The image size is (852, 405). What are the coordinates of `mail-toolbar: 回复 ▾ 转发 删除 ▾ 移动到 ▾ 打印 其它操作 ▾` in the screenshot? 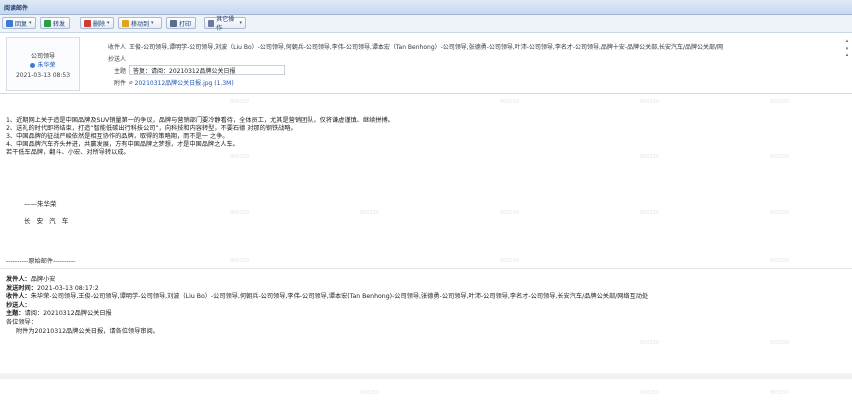 It's located at (426, 24).